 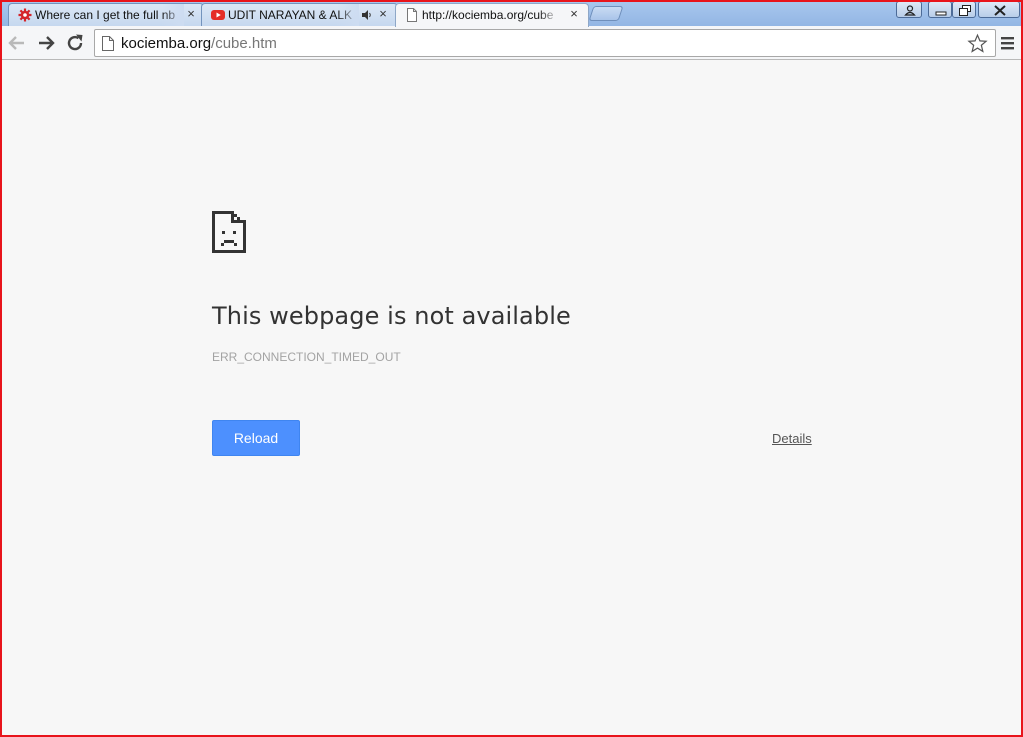 What do you see at coordinates (940, 9) in the screenshot?
I see `minimize-button` at bounding box center [940, 9].